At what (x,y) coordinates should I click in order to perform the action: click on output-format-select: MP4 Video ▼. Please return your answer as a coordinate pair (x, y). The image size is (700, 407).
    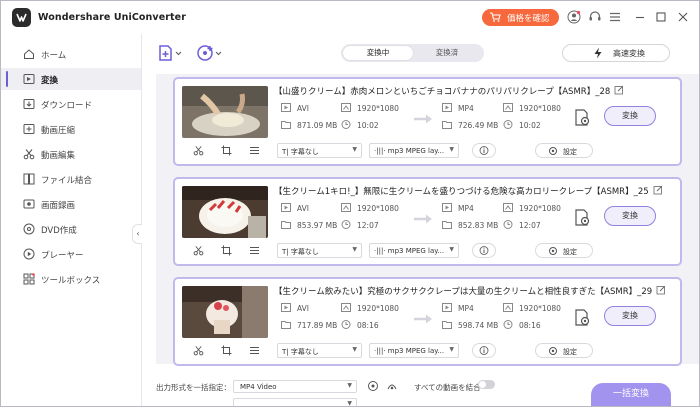
    Looking at the image, I should click on (295, 386).